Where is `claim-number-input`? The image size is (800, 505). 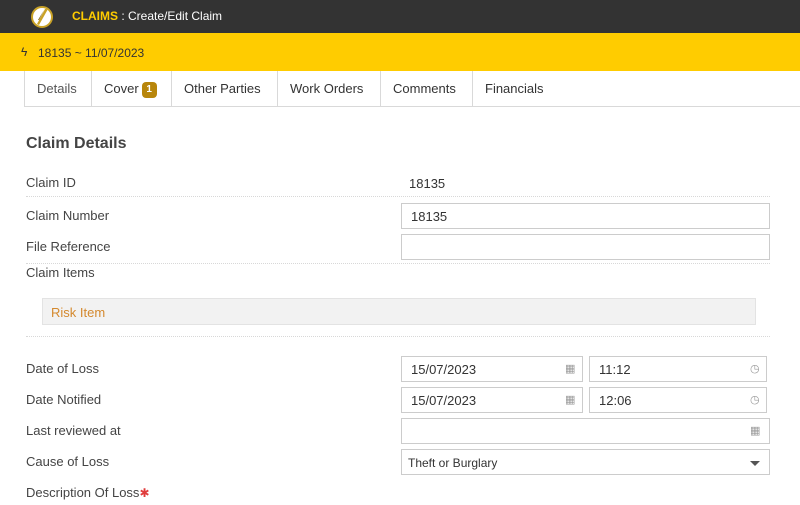 claim-number-input is located at coordinates (585, 216).